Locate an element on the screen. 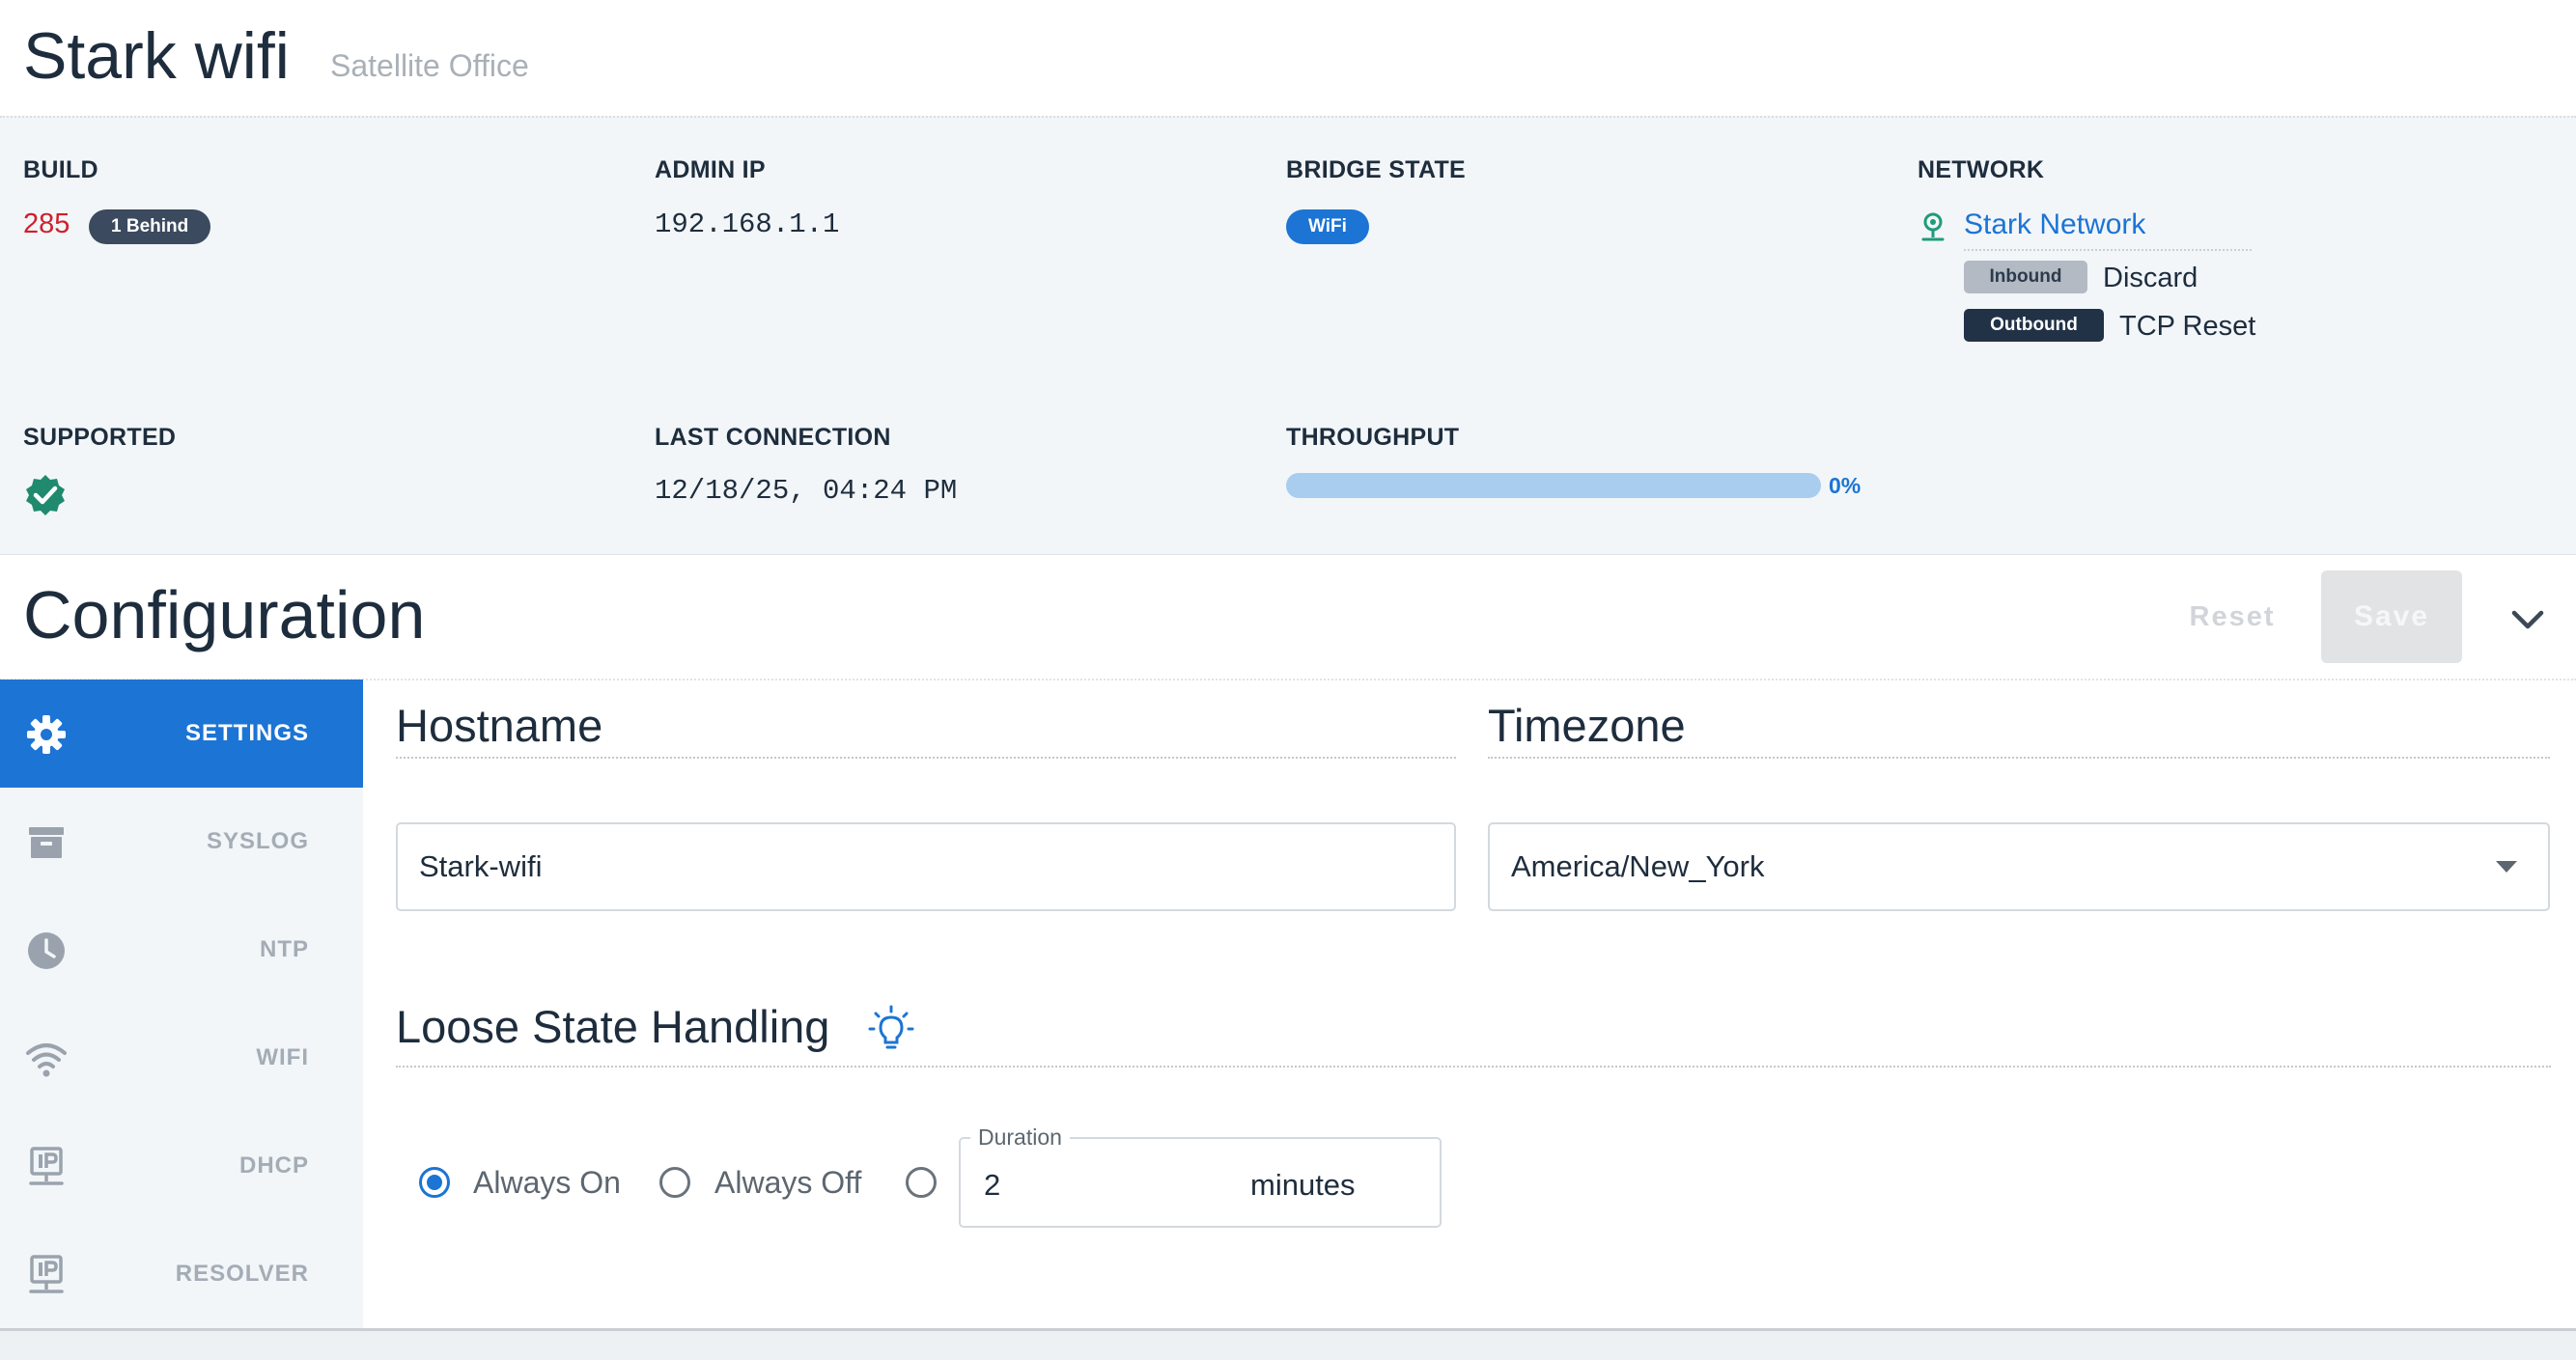  sidebar-item-label: RESOLVER is located at coordinates (242, 1274).